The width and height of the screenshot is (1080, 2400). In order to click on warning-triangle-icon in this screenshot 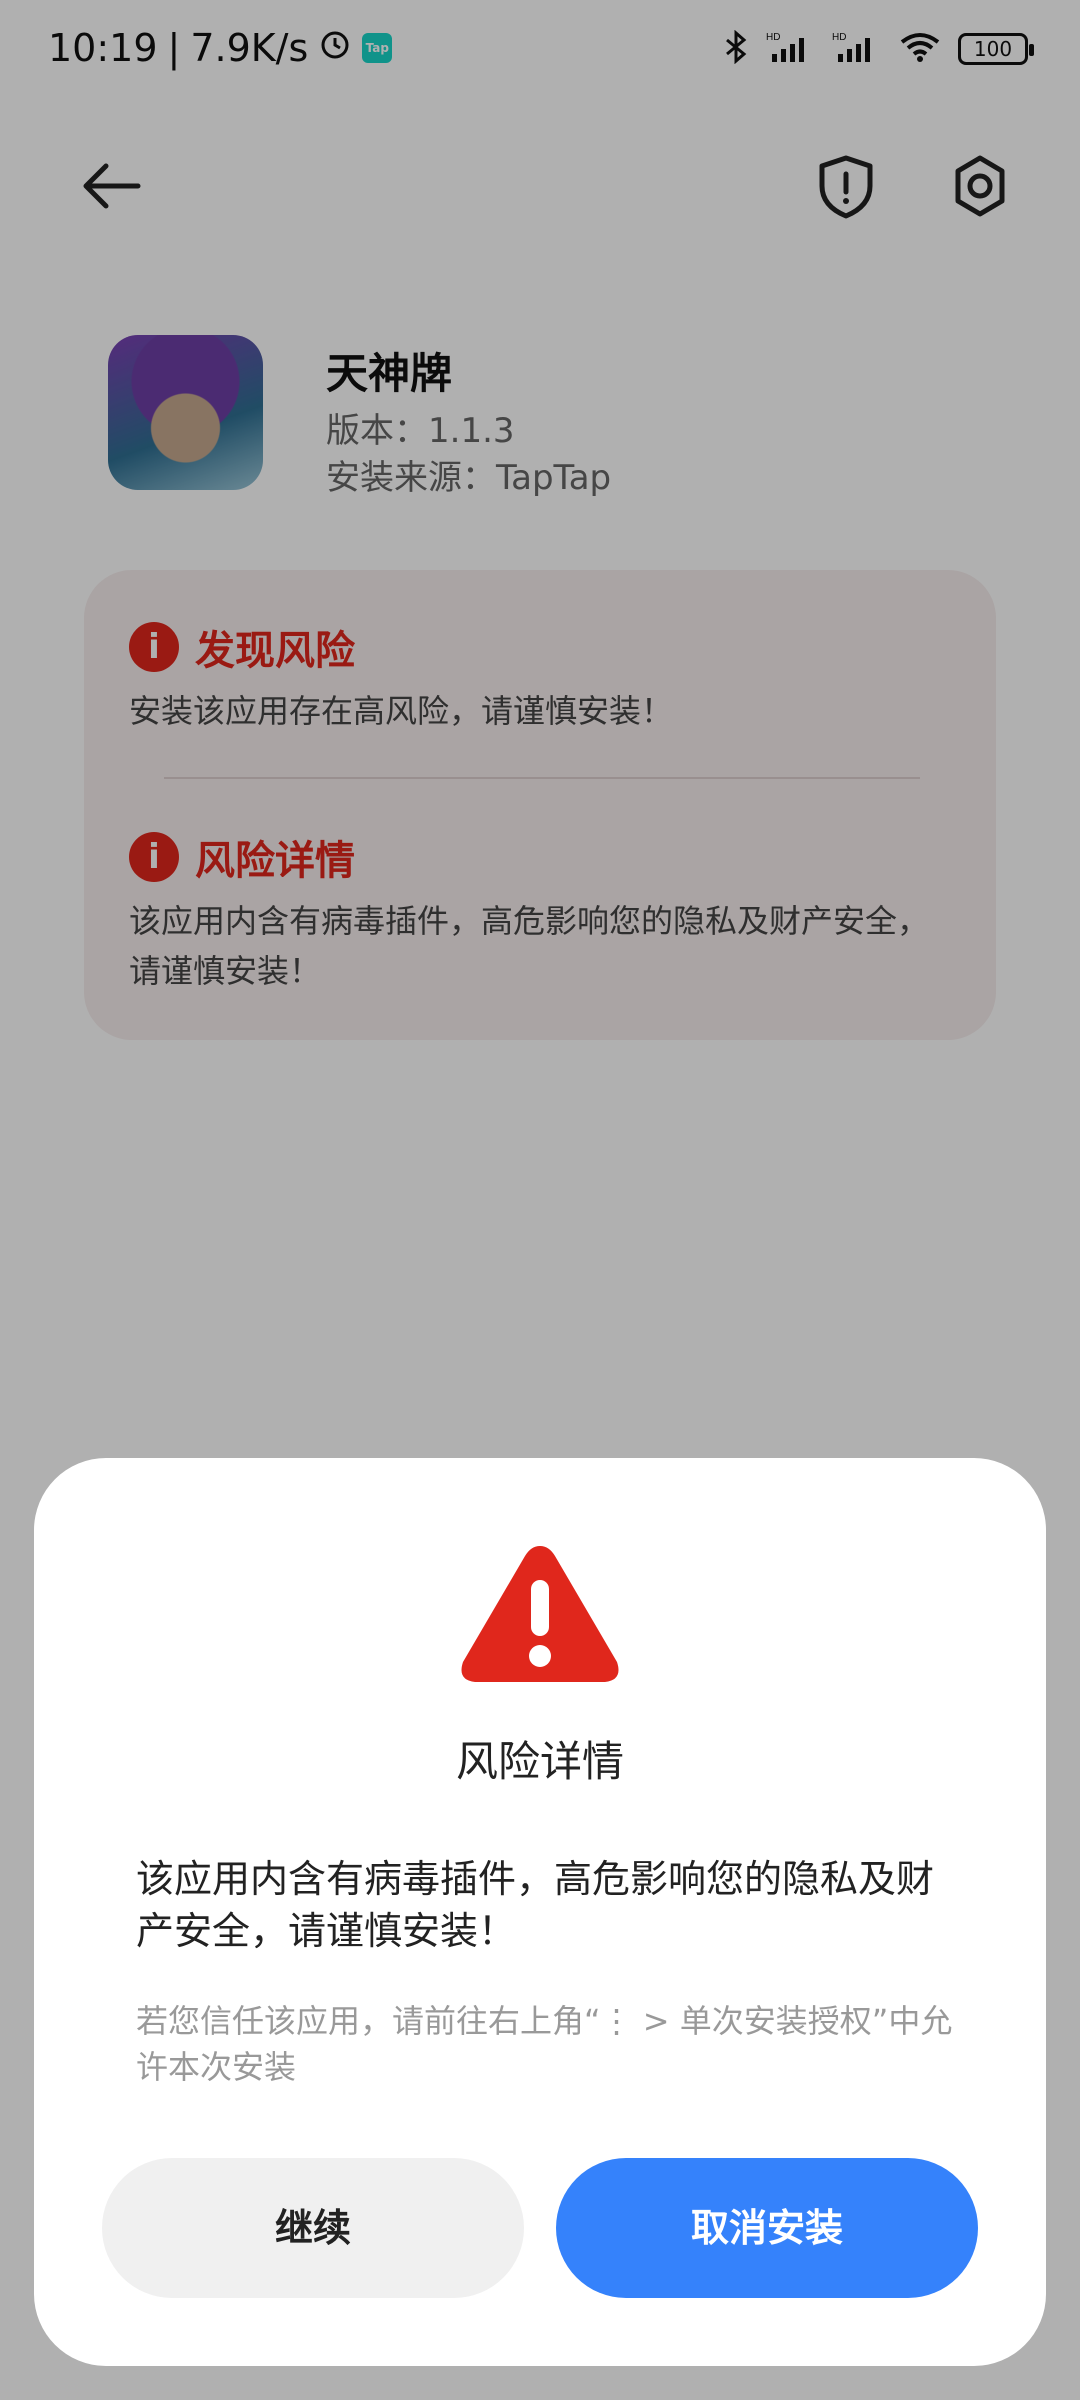, I will do `click(540, 1614)`.